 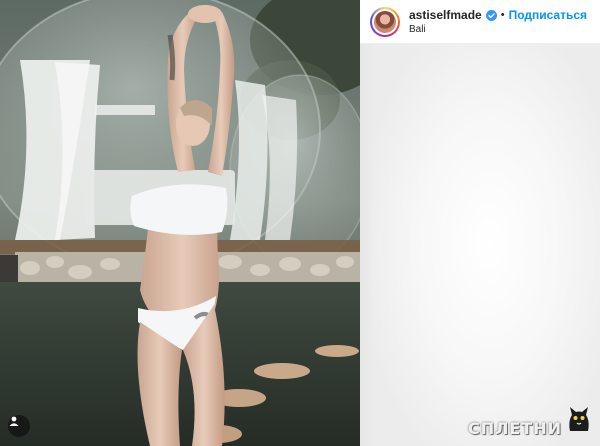 What do you see at coordinates (445, 15) in the screenshot?
I see `username-link: astiselfmade` at bounding box center [445, 15].